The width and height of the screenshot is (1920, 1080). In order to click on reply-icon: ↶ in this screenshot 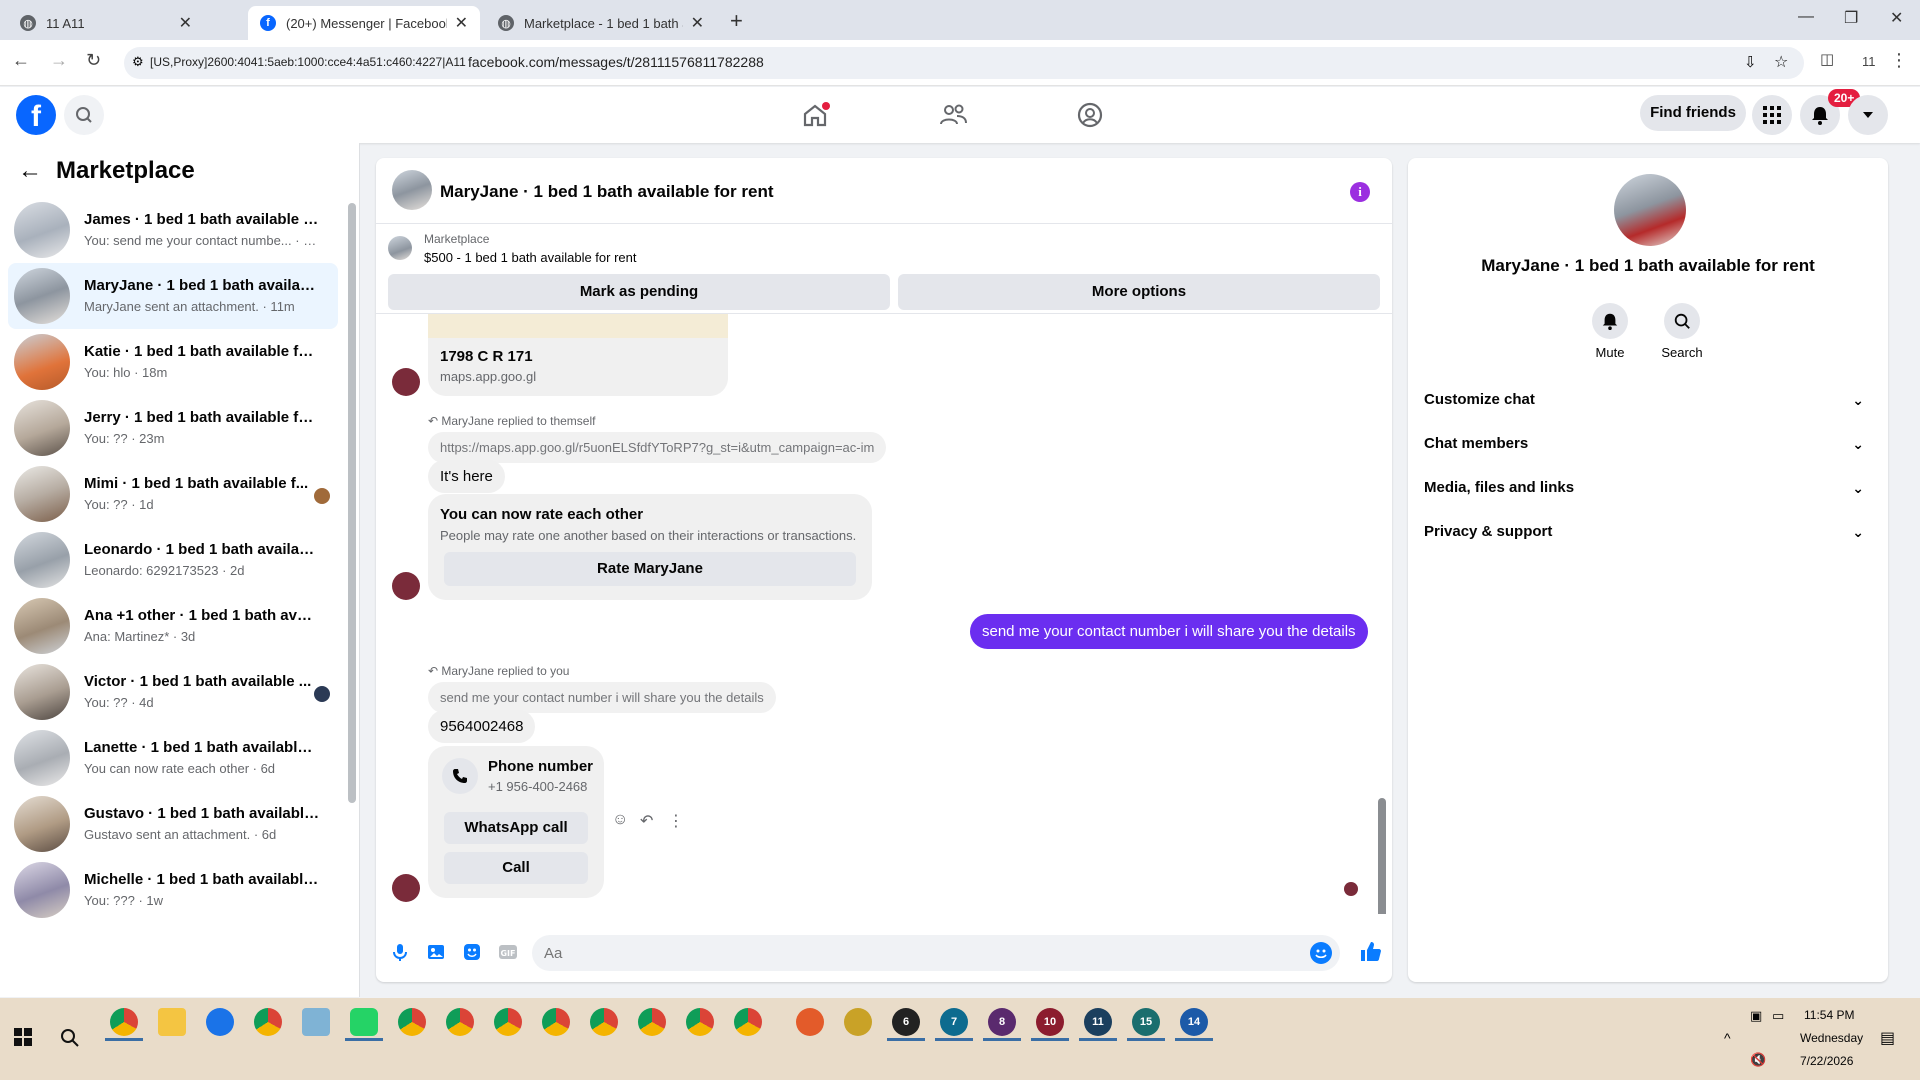, I will do `click(646, 821)`.